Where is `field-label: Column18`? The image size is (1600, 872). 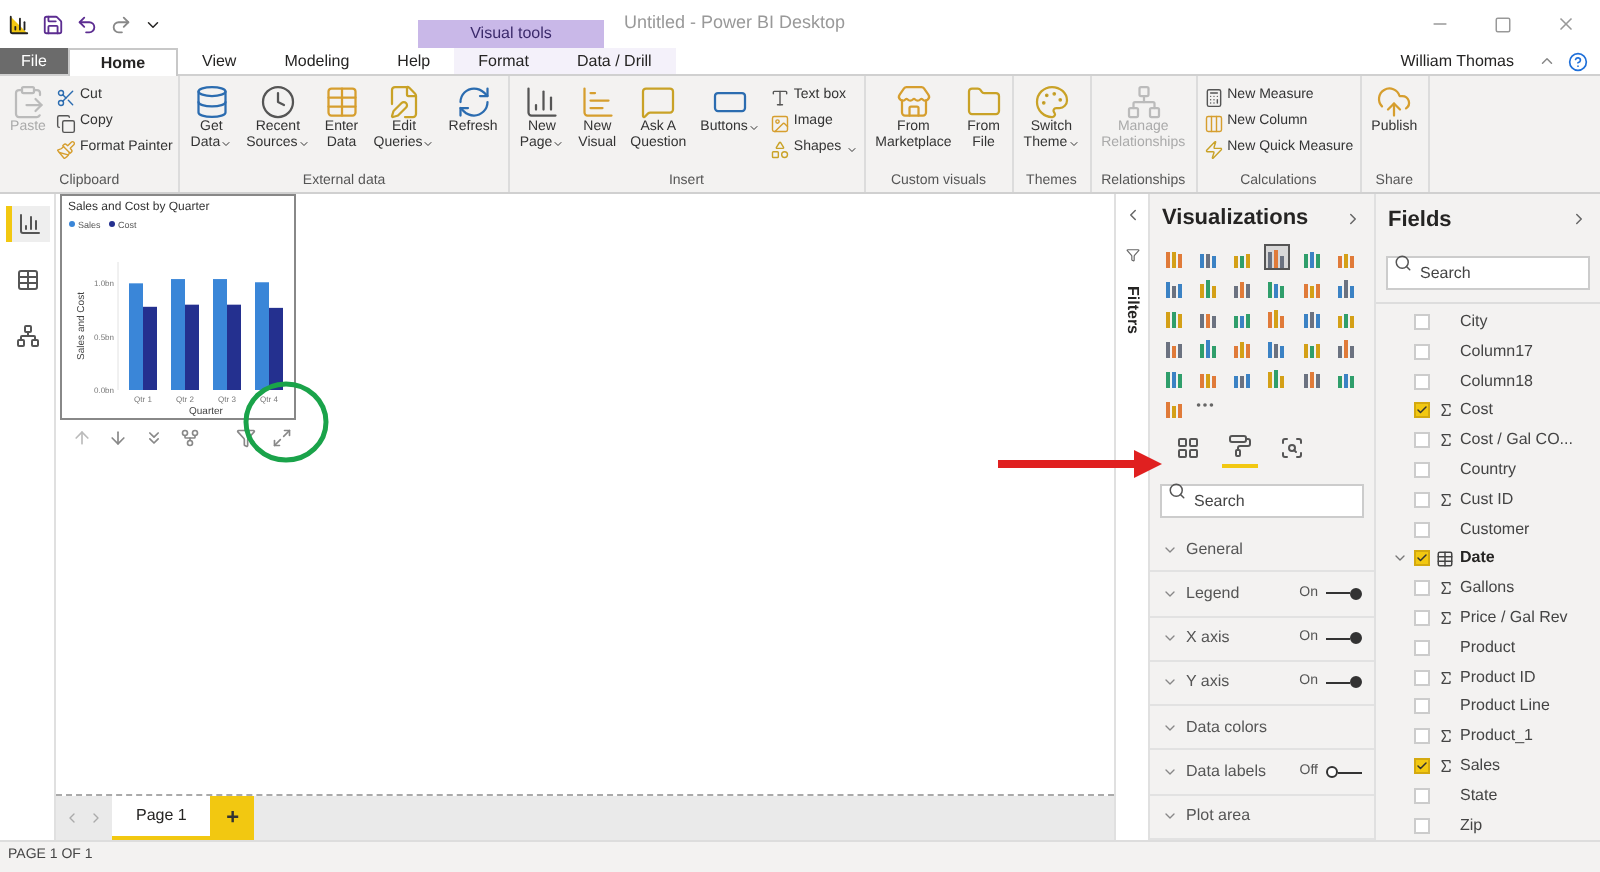 field-label: Column18 is located at coordinates (1496, 381).